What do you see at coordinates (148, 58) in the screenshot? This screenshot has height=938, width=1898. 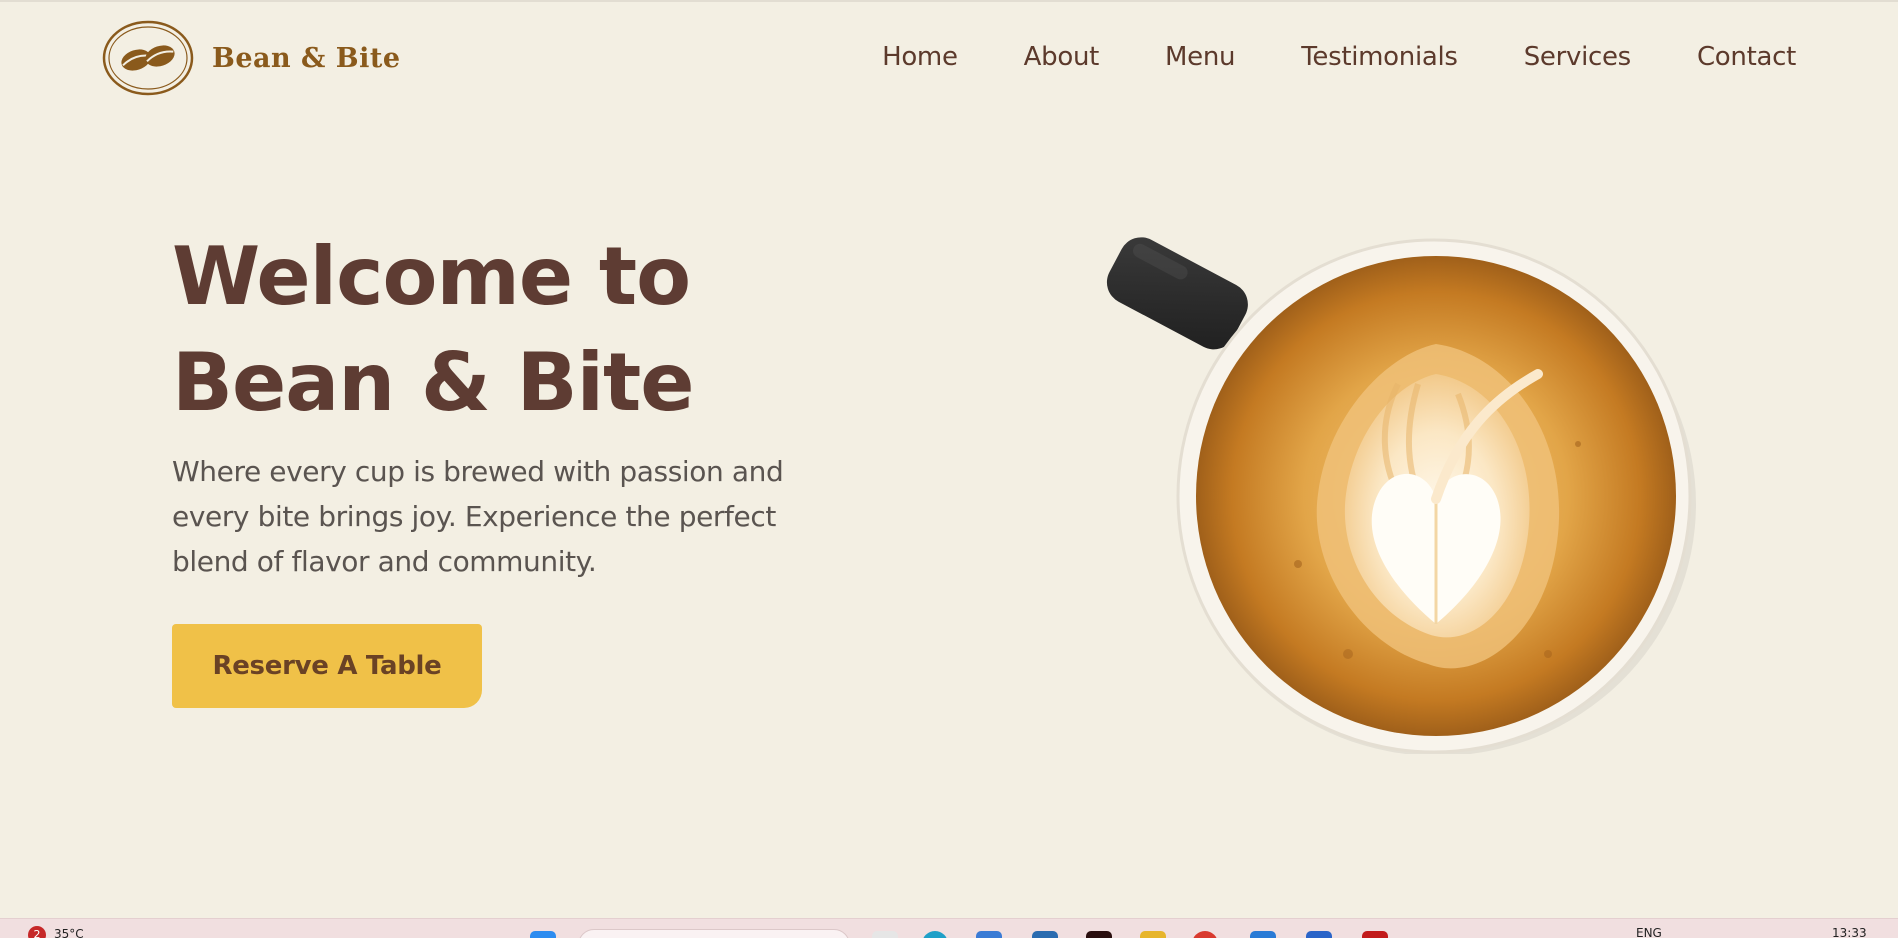 I see `coffee-bean-logo-icon` at bounding box center [148, 58].